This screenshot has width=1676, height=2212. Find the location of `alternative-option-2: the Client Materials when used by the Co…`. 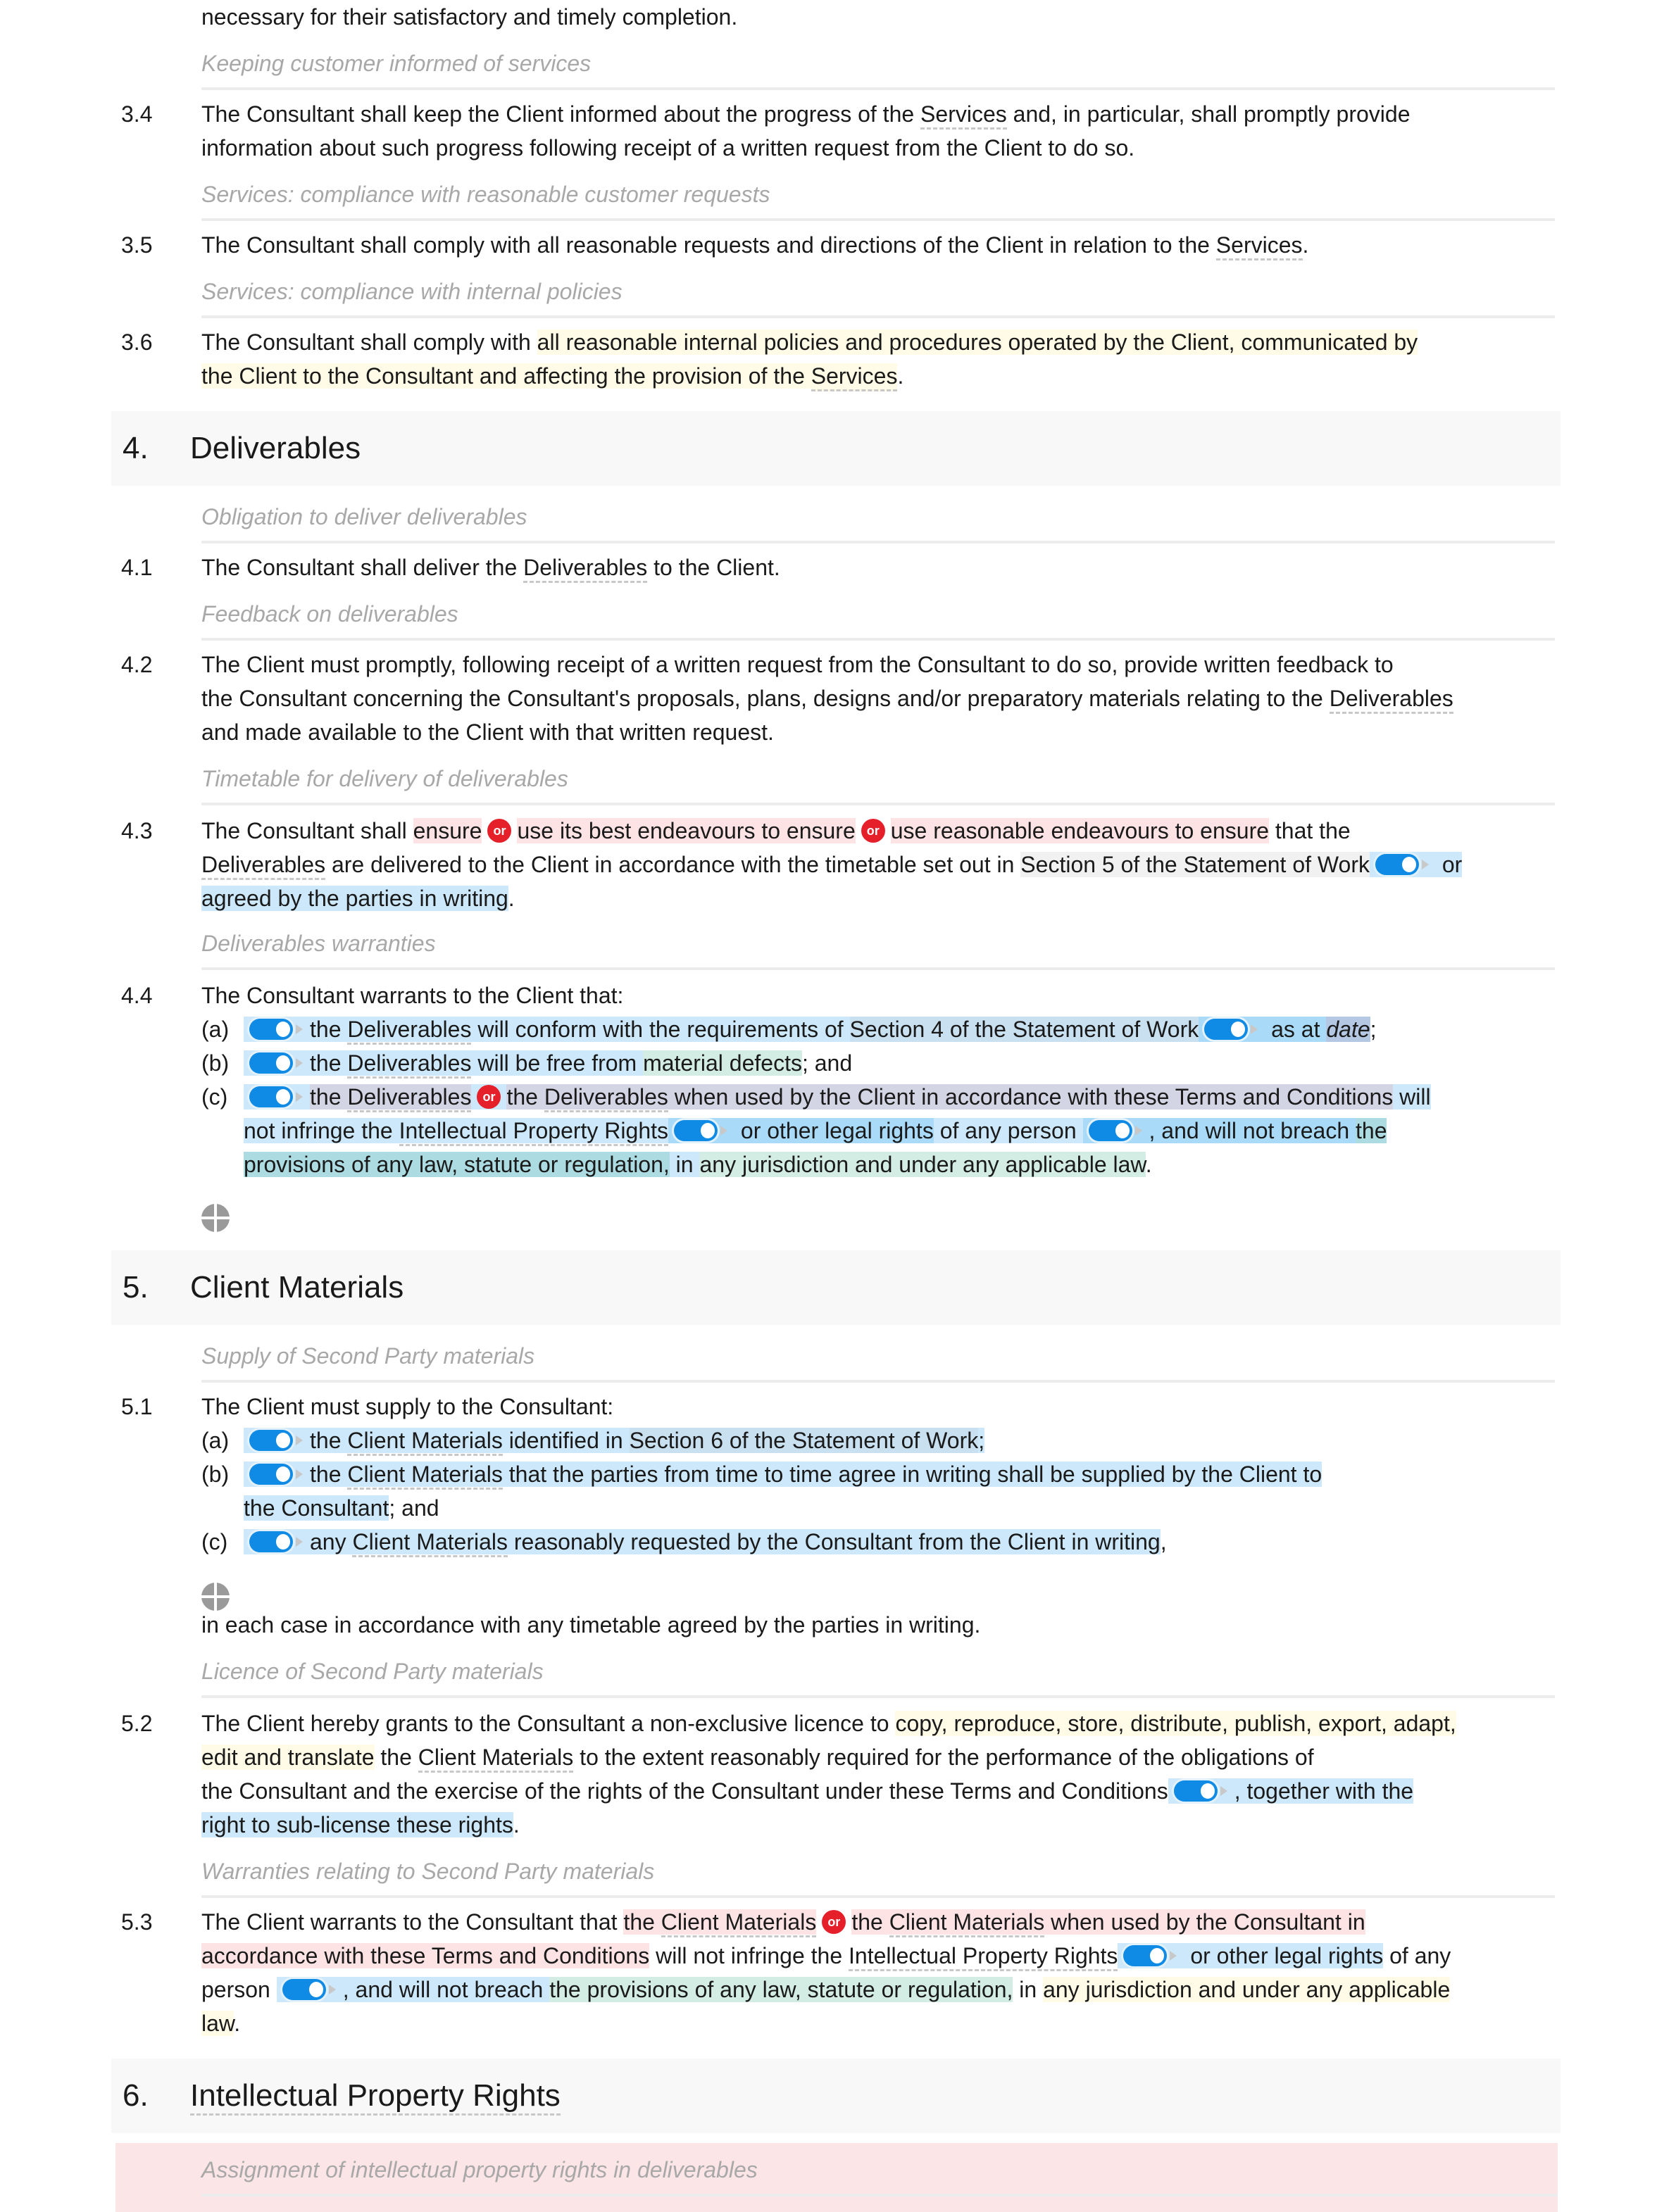

alternative-option-2: the Client Materials when used by the Co… is located at coordinates (1108, 1923).